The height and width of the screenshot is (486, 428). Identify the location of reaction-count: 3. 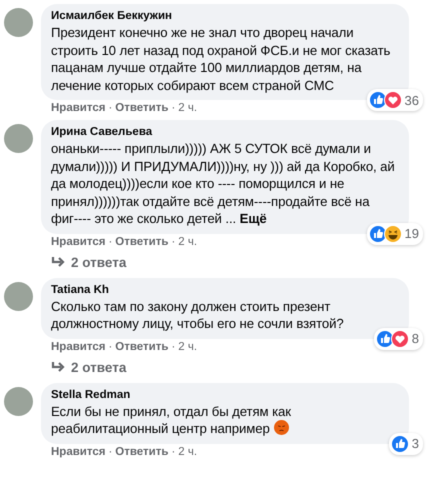
(415, 443).